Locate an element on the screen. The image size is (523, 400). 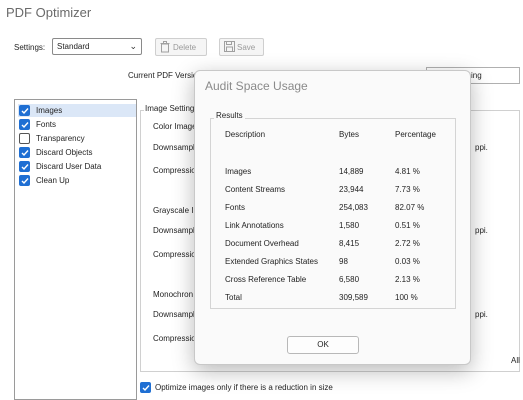
column-header-percentage: Percentage is located at coordinates (415, 134).